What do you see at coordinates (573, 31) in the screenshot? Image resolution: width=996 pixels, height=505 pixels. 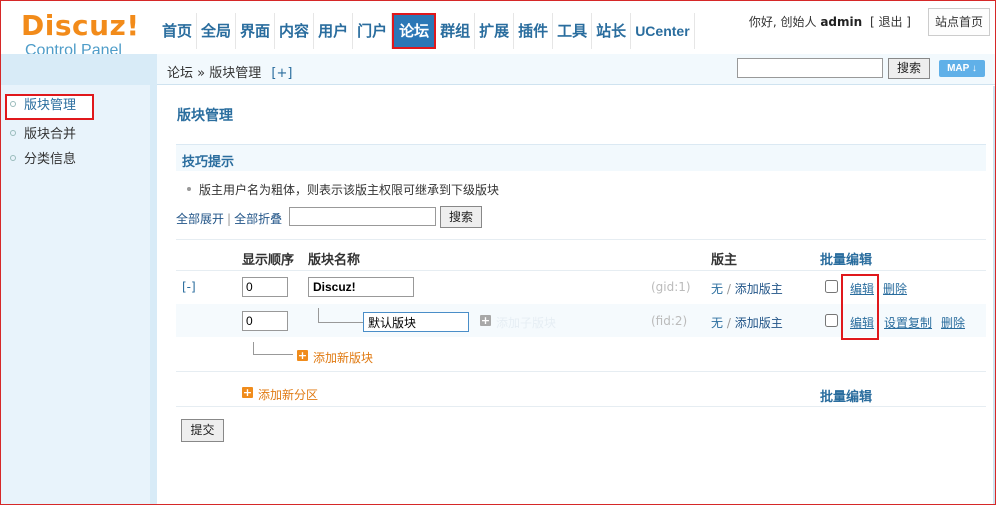 I see `nav-tools: 工具` at bounding box center [573, 31].